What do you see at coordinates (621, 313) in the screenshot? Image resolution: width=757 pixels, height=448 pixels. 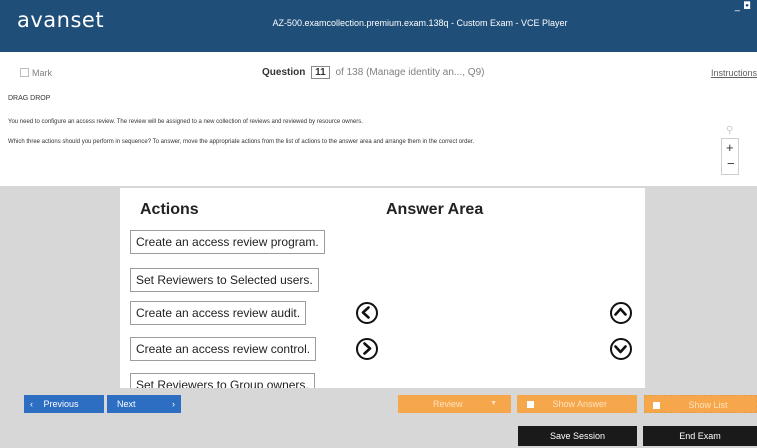 I see `arrow-up-icon` at bounding box center [621, 313].